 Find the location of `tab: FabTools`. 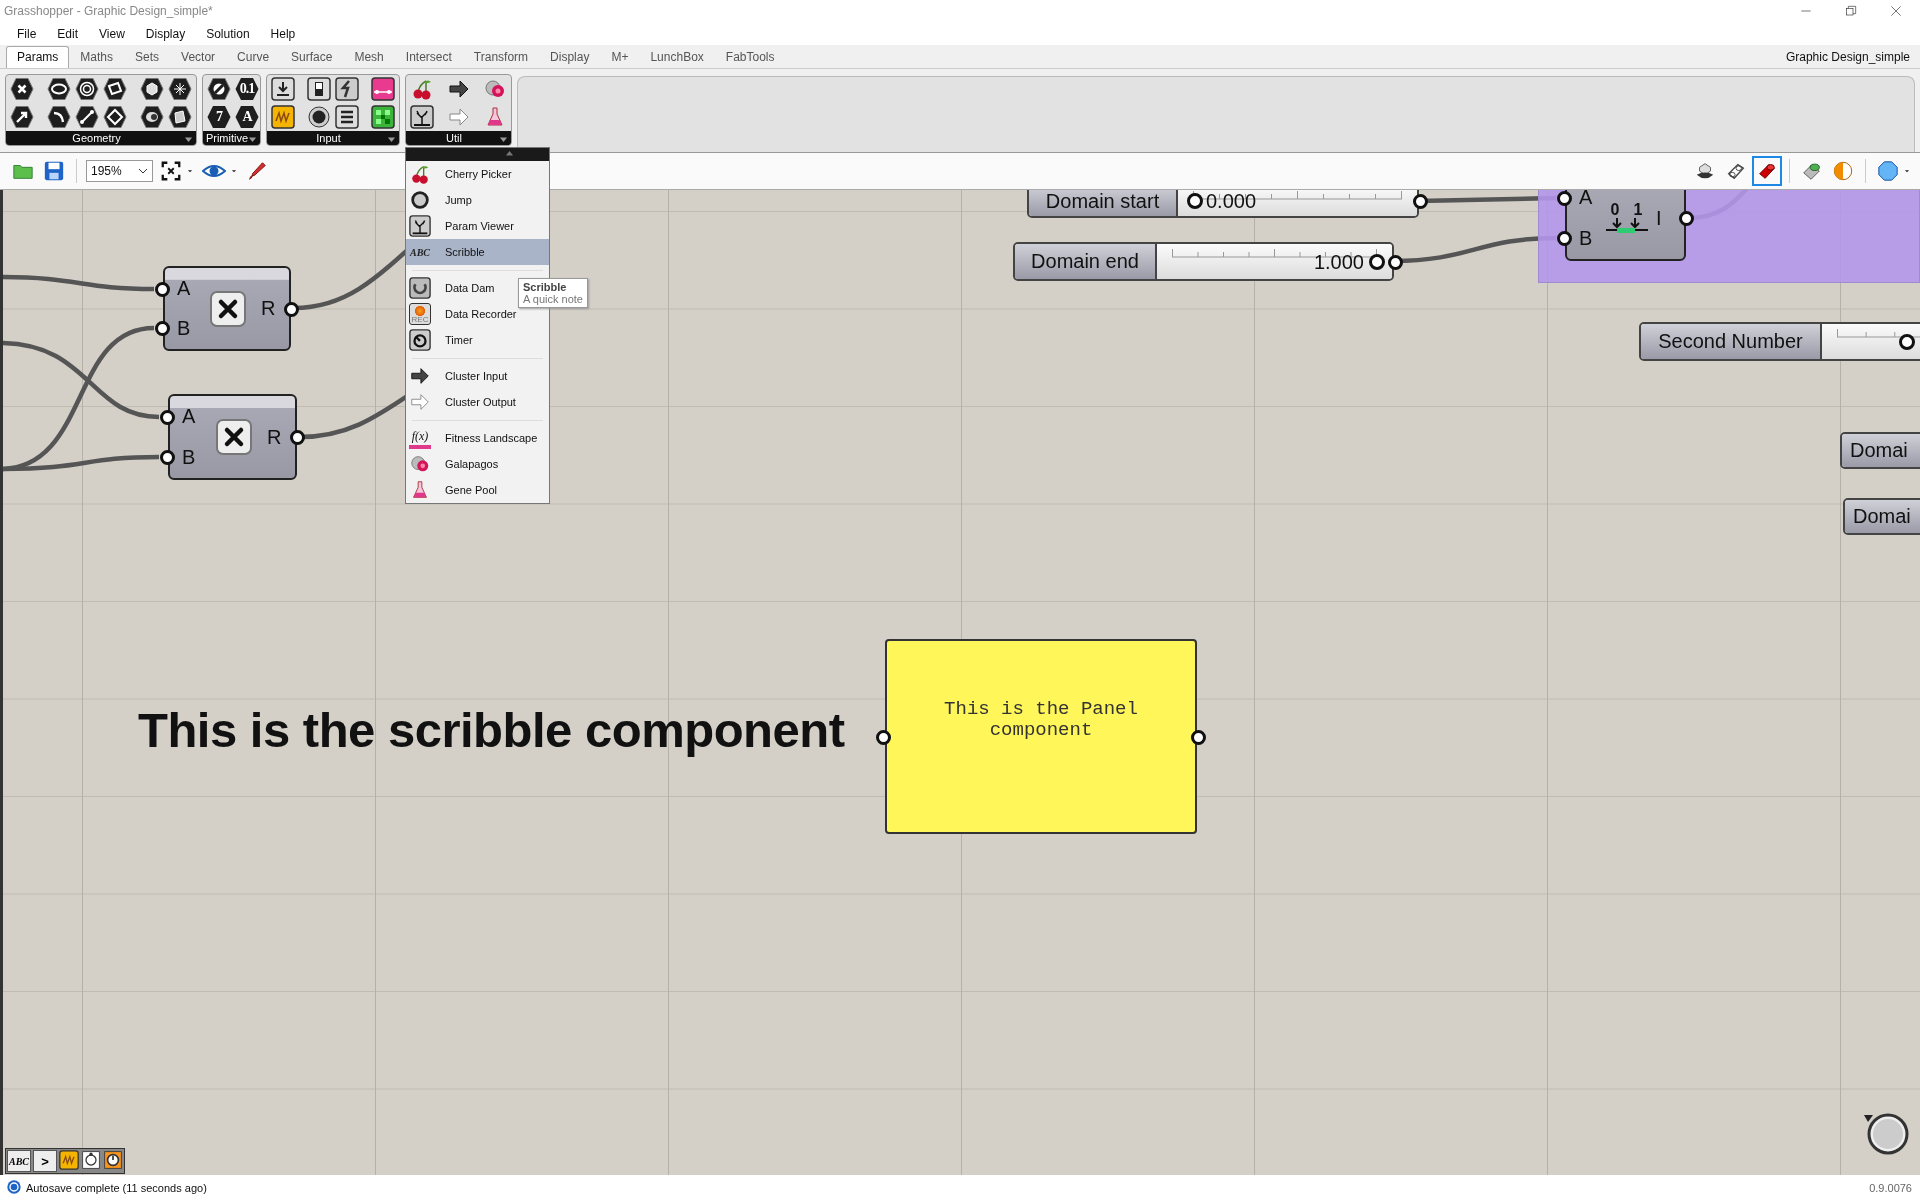

tab: FabTools is located at coordinates (750, 57).